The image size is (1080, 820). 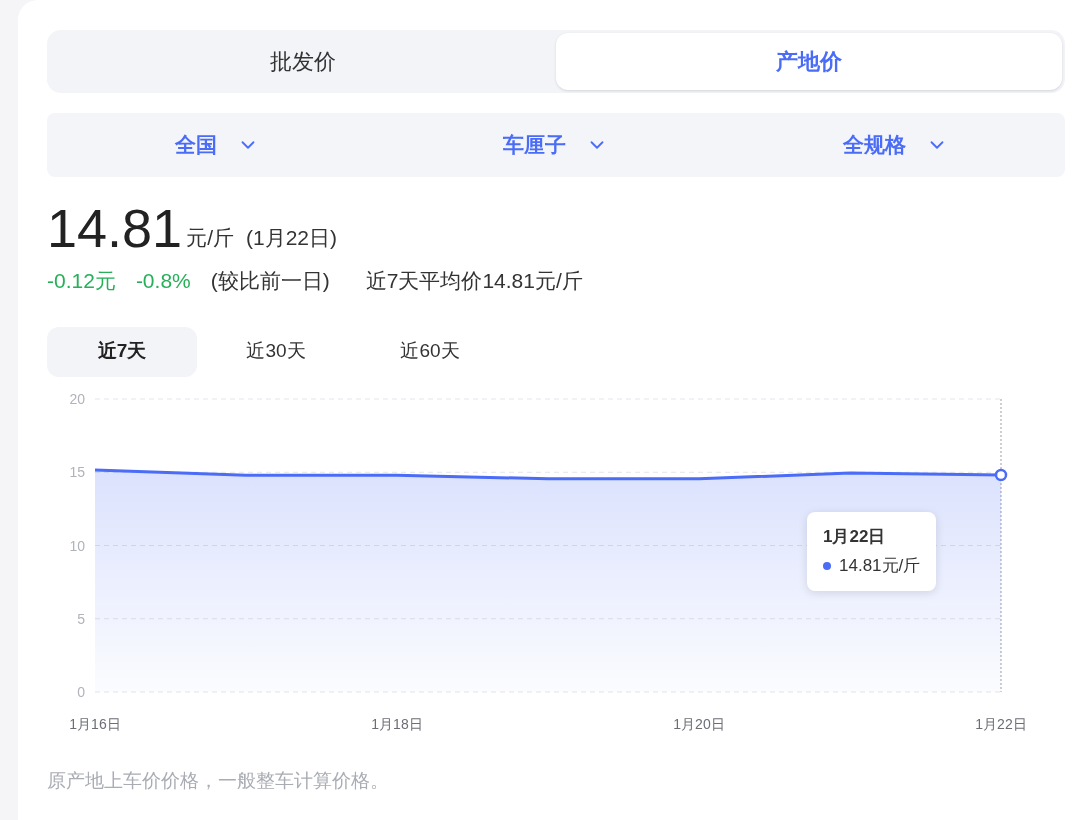 I want to click on filter-dropdown: 全规格, so click(x=895, y=145).